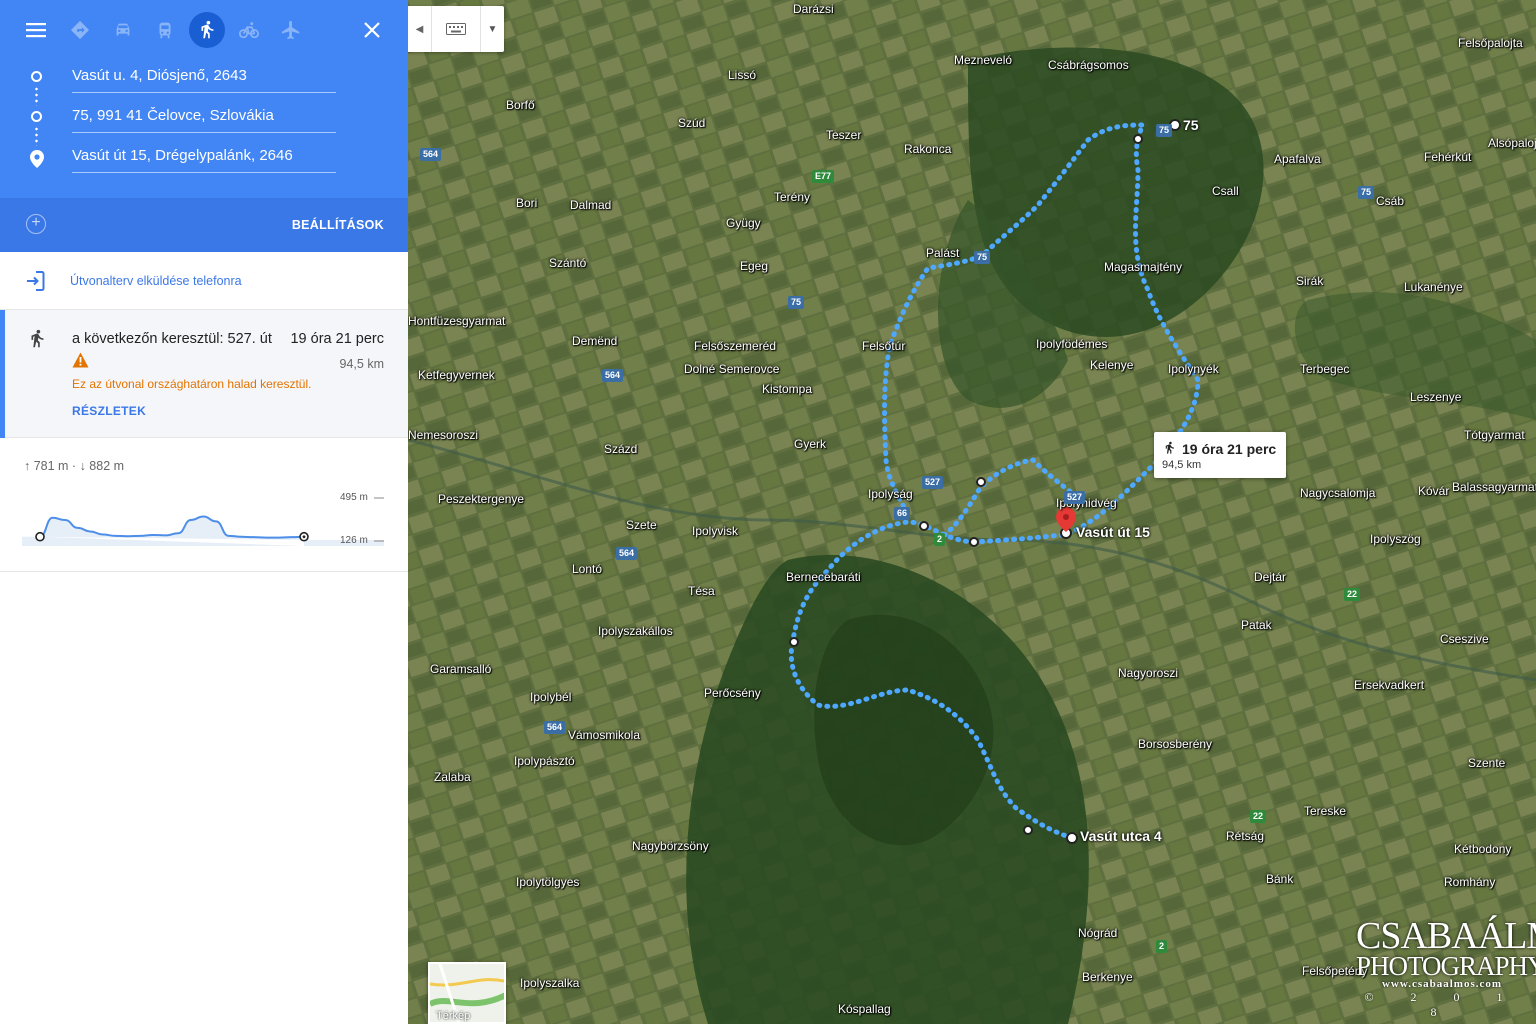 The height and width of the screenshot is (1024, 1536). I want to click on place-label: Szete, so click(641, 525).